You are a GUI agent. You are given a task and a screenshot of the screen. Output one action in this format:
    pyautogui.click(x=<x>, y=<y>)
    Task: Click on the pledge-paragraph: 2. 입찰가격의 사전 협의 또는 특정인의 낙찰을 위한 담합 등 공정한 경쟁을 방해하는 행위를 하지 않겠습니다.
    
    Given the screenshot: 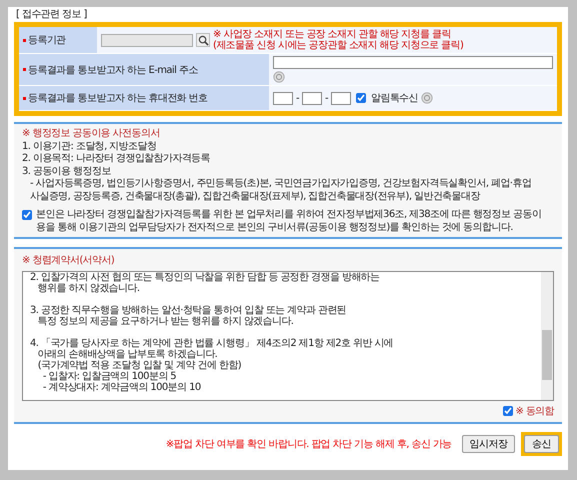 What is the action you would take?
    pyautogui.click(x=205, y=283)
    